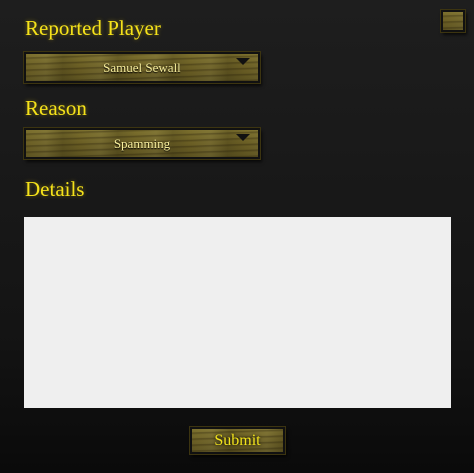  I want to click on reported-player-value: Samuel Sewall, so click(142, 67).